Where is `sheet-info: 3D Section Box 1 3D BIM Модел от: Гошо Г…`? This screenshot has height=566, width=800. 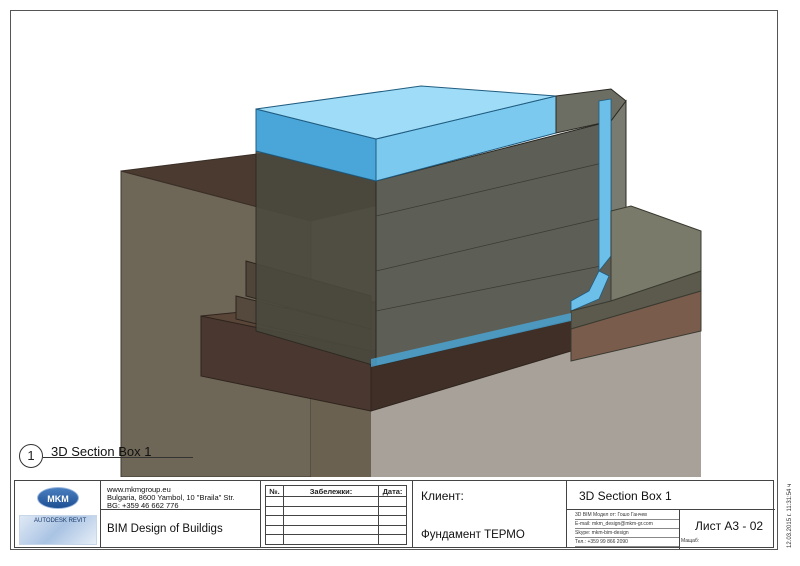
sheet-info: 3D Section Box 1 3D BIM Модел от: Гошо Г… is located at coordinates (671, 515).